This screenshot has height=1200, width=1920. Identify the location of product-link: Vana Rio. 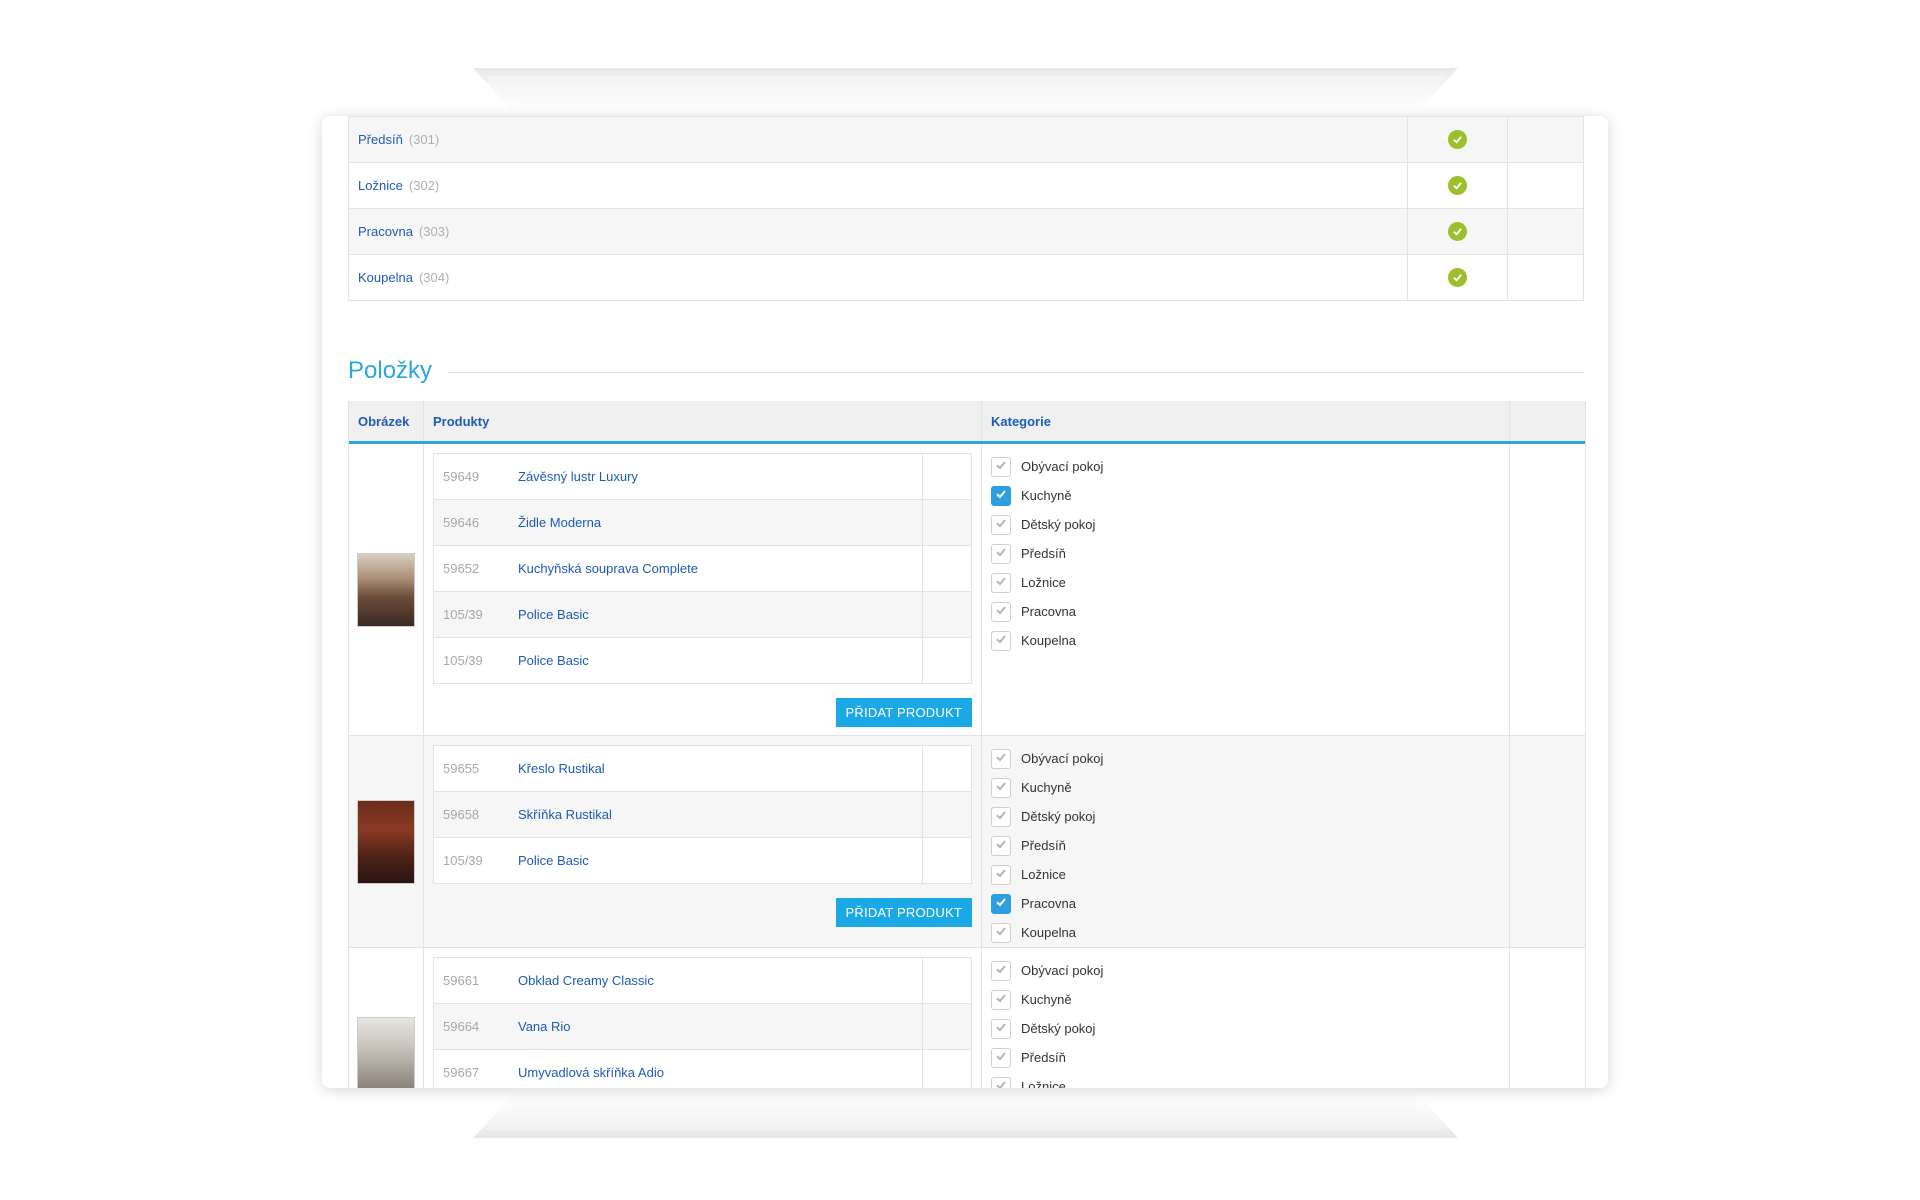
(720, 1026).